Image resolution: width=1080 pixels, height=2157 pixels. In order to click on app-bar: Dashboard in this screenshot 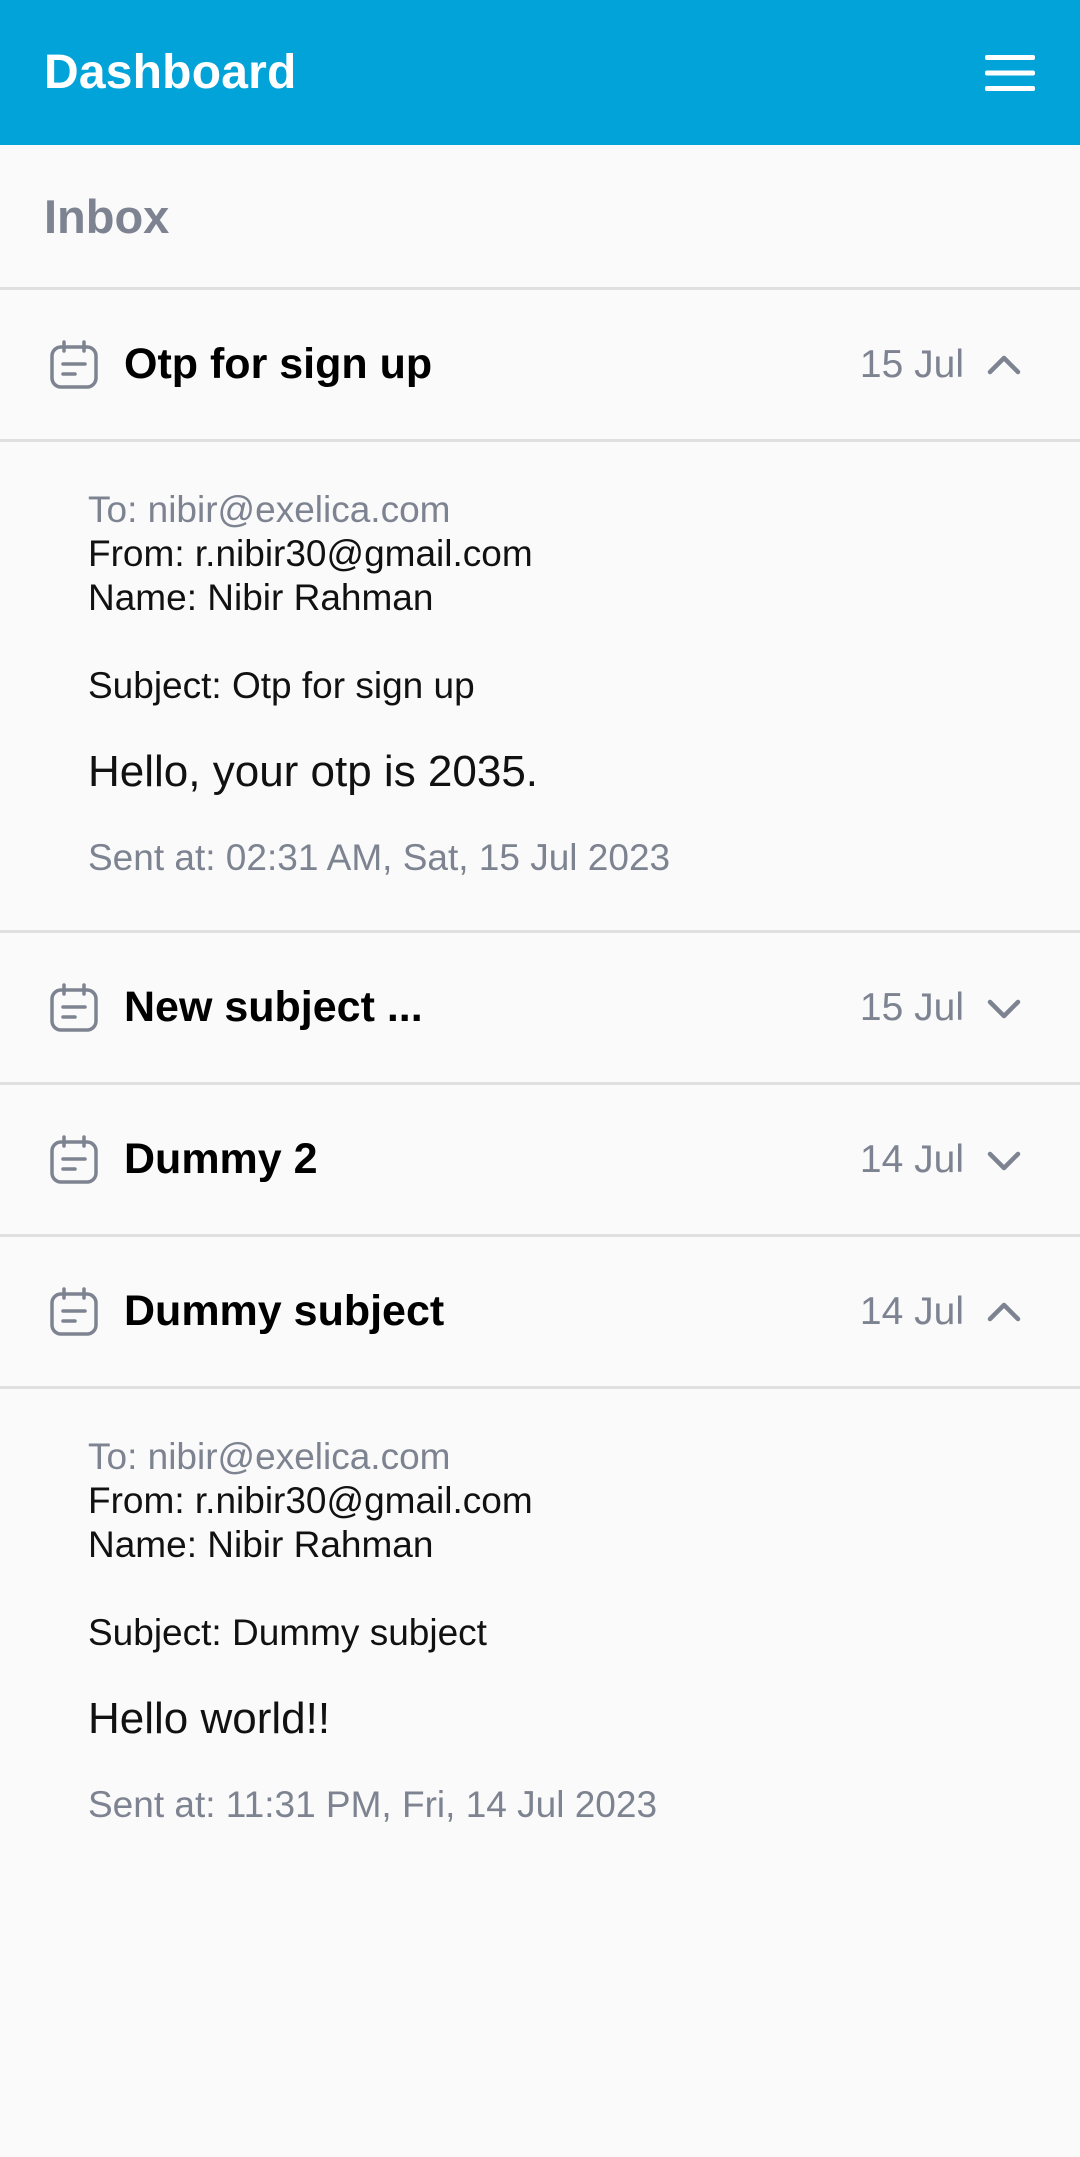, I will do `click(540, 72)`.